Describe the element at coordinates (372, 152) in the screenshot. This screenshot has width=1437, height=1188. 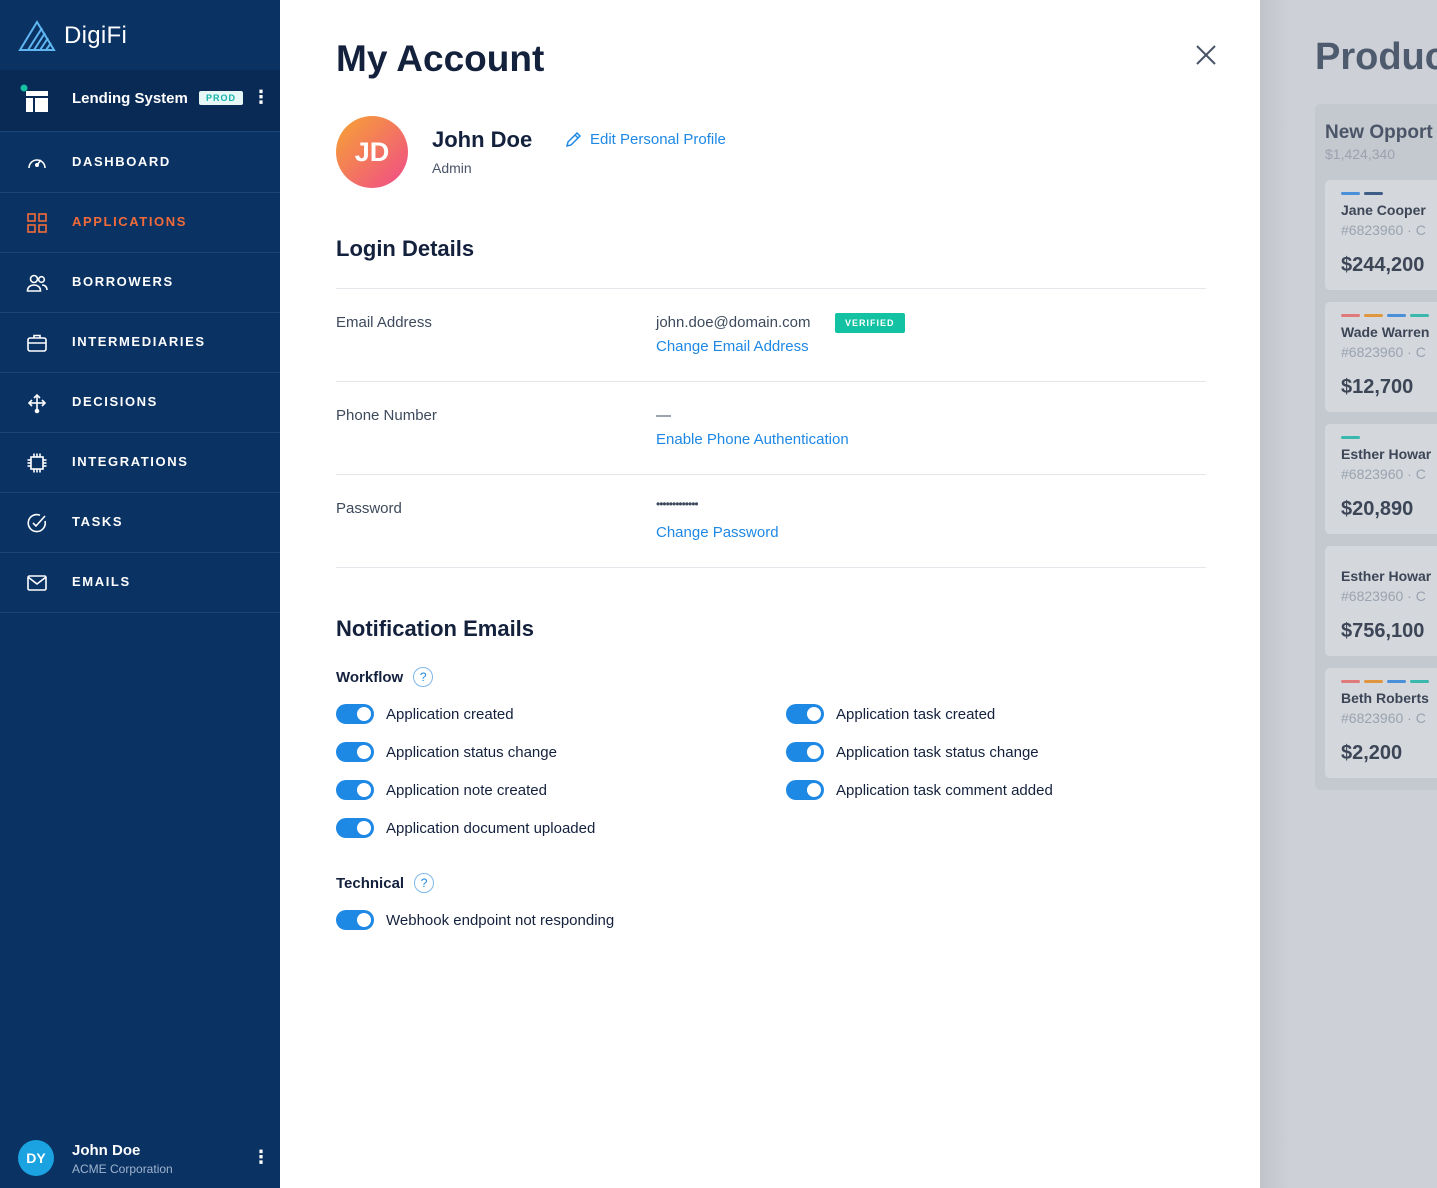
I see `profile-avatar: JD` at that location.